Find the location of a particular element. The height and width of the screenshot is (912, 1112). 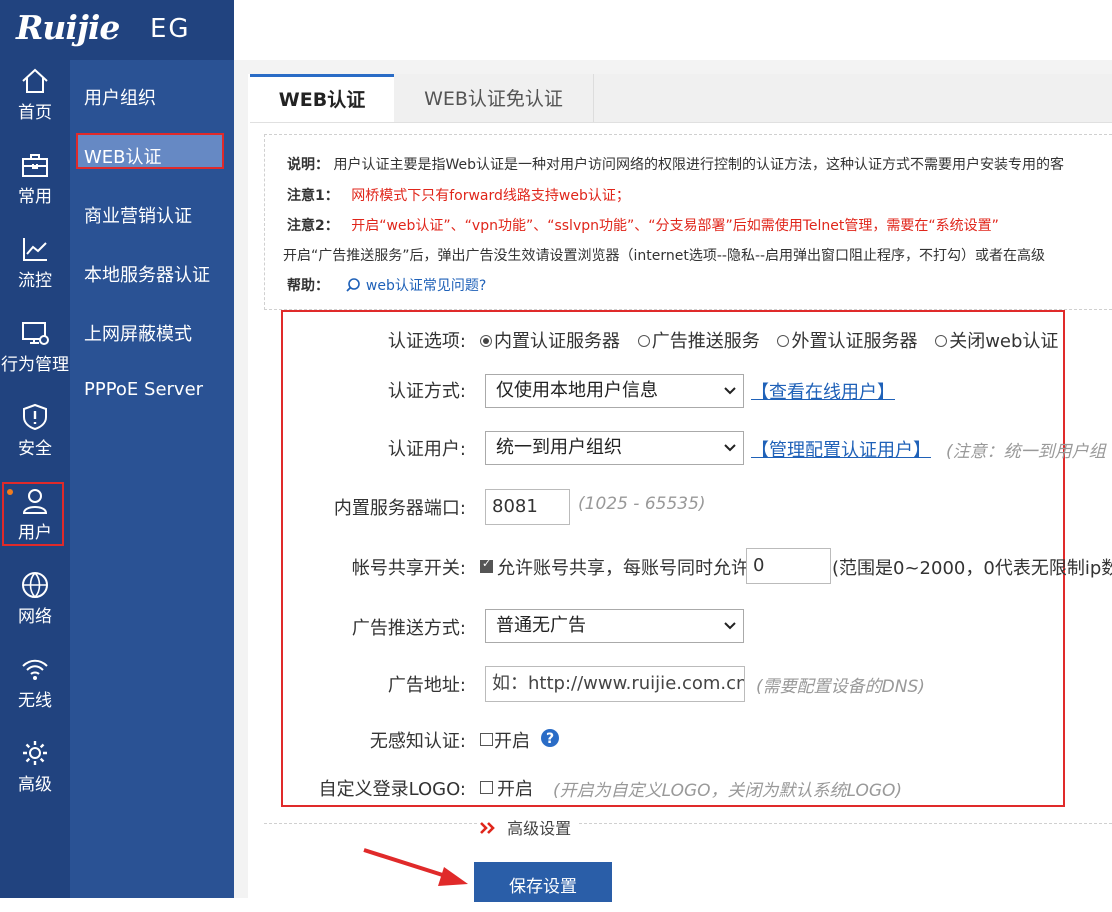

ad-url-input: 如：http://www.ruijie.com.cn is located at coordinates (615, 684).